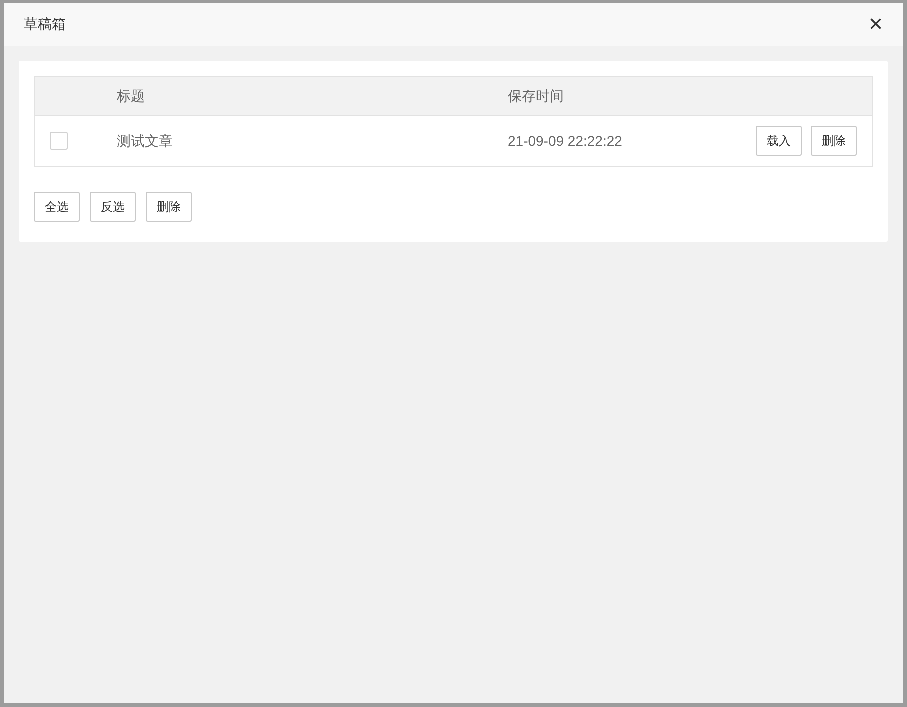  Describe the element at coordinates (59, 141) in the screenshot. I see `row-checkbox` at that location.